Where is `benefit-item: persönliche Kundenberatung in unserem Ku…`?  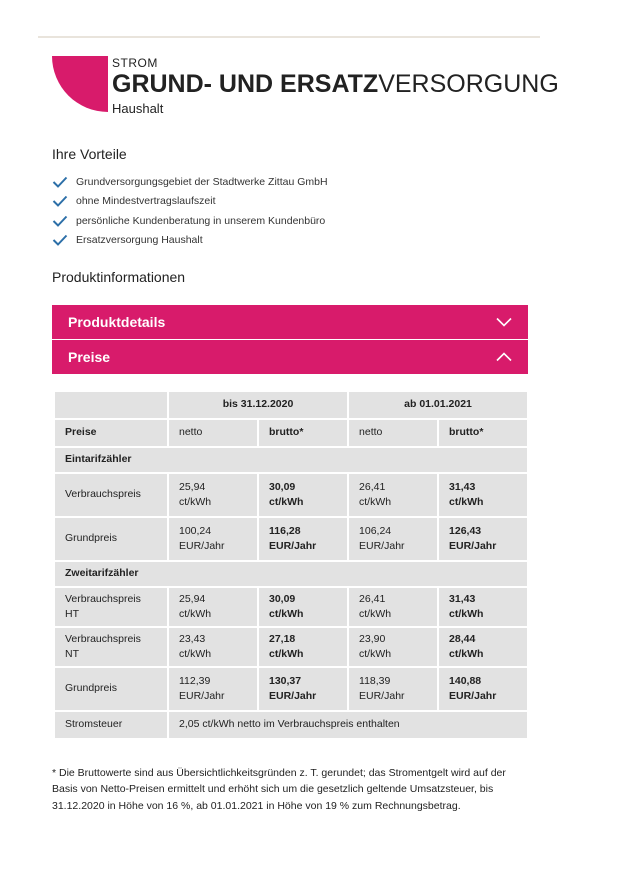
benefit-item: persönliche Kundenberatung in unserem Ku… is located at coordinates (287, 221).